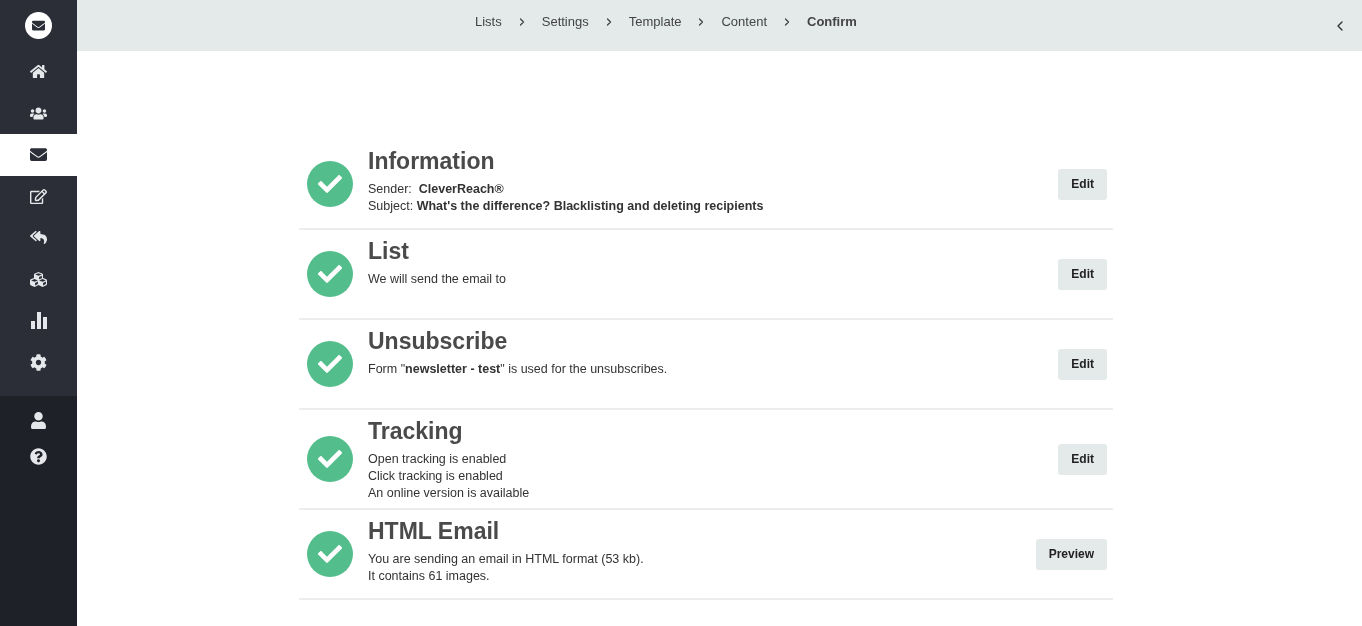  Describe the element at coordinates (434, 531) in the screenshot. I see `section-title: HTML Email` at that location.